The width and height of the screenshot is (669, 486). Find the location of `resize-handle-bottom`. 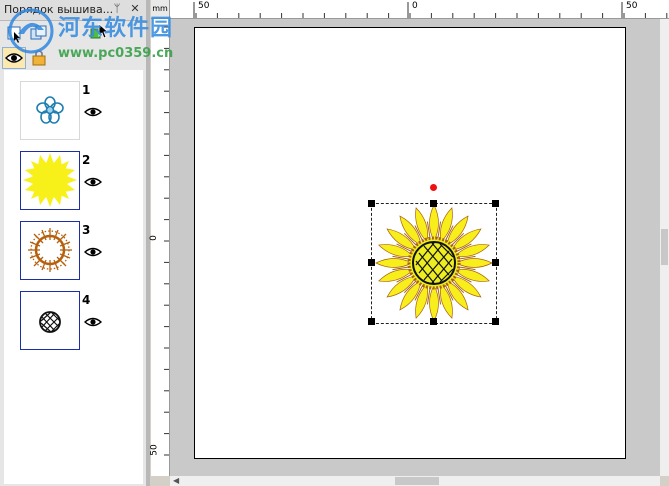

resize-handle-bottom is located at coordinates (433, 321).